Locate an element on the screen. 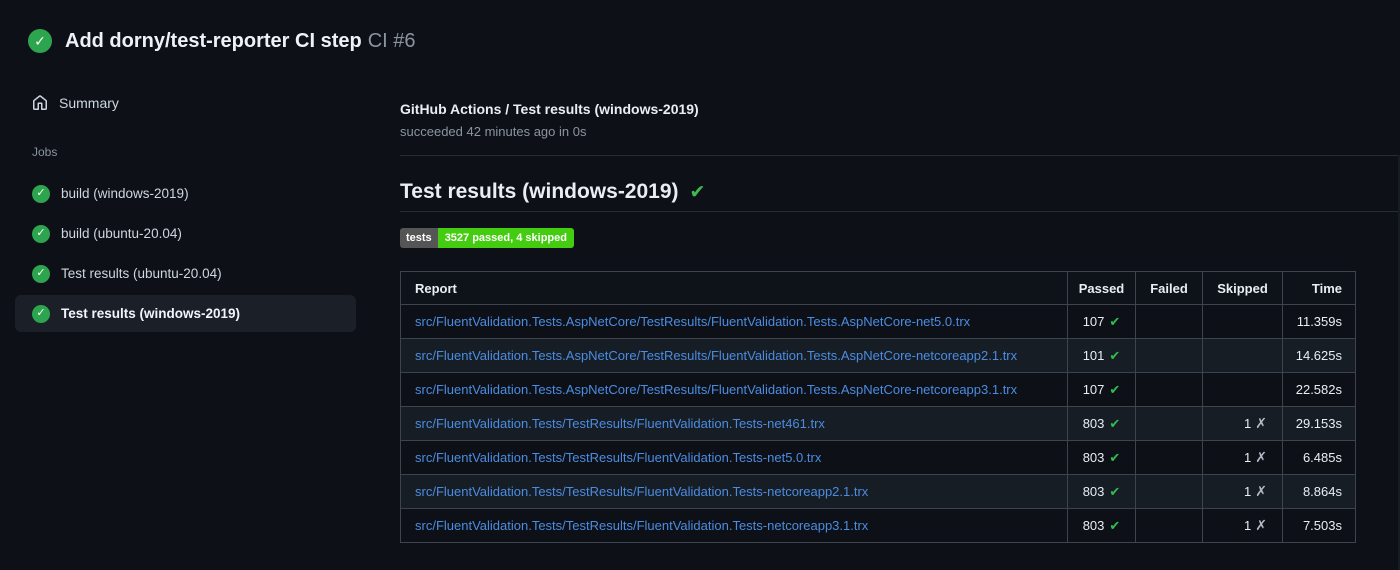  run-title-text: Add dorny/test-reporter CI step is located at coordinates (213, 40).